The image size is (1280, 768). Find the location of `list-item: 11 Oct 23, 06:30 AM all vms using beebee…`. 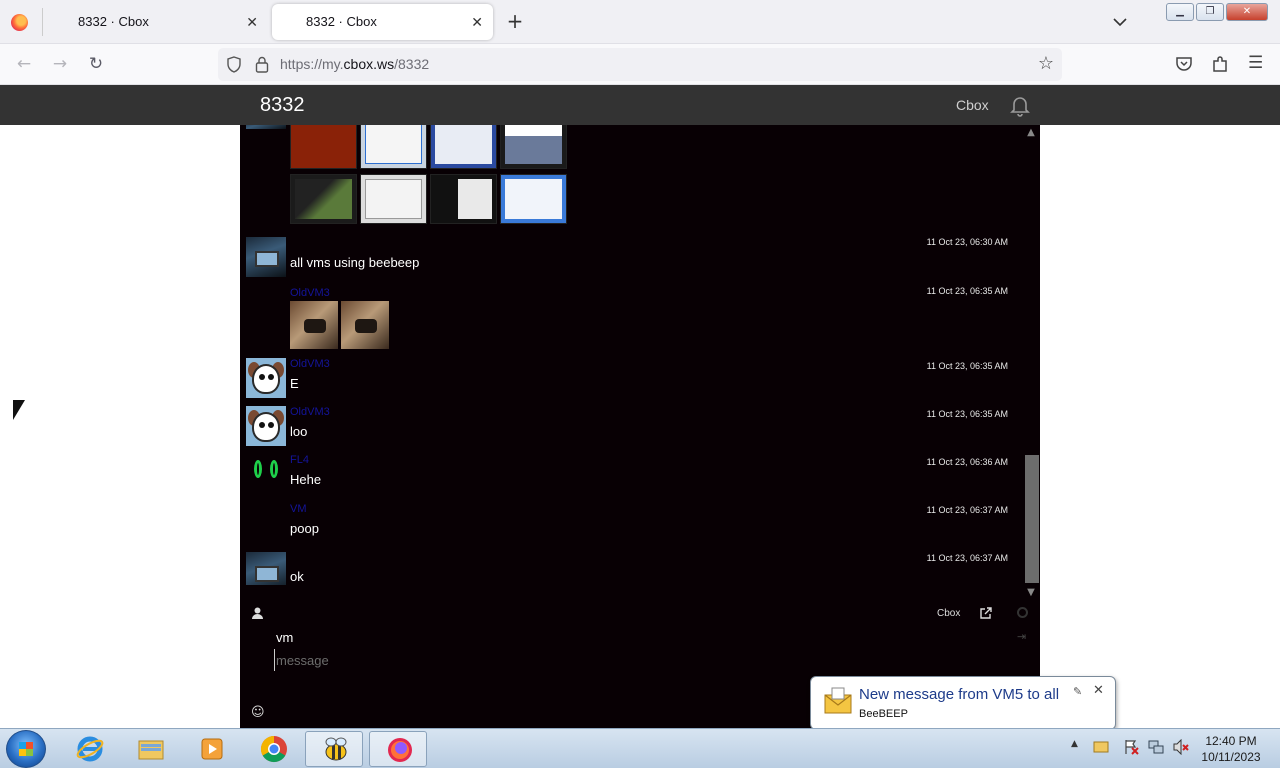

list-item: 11 Oct 23, 06:30 AM all vms using beebee… is located at coordinates (632, 259).